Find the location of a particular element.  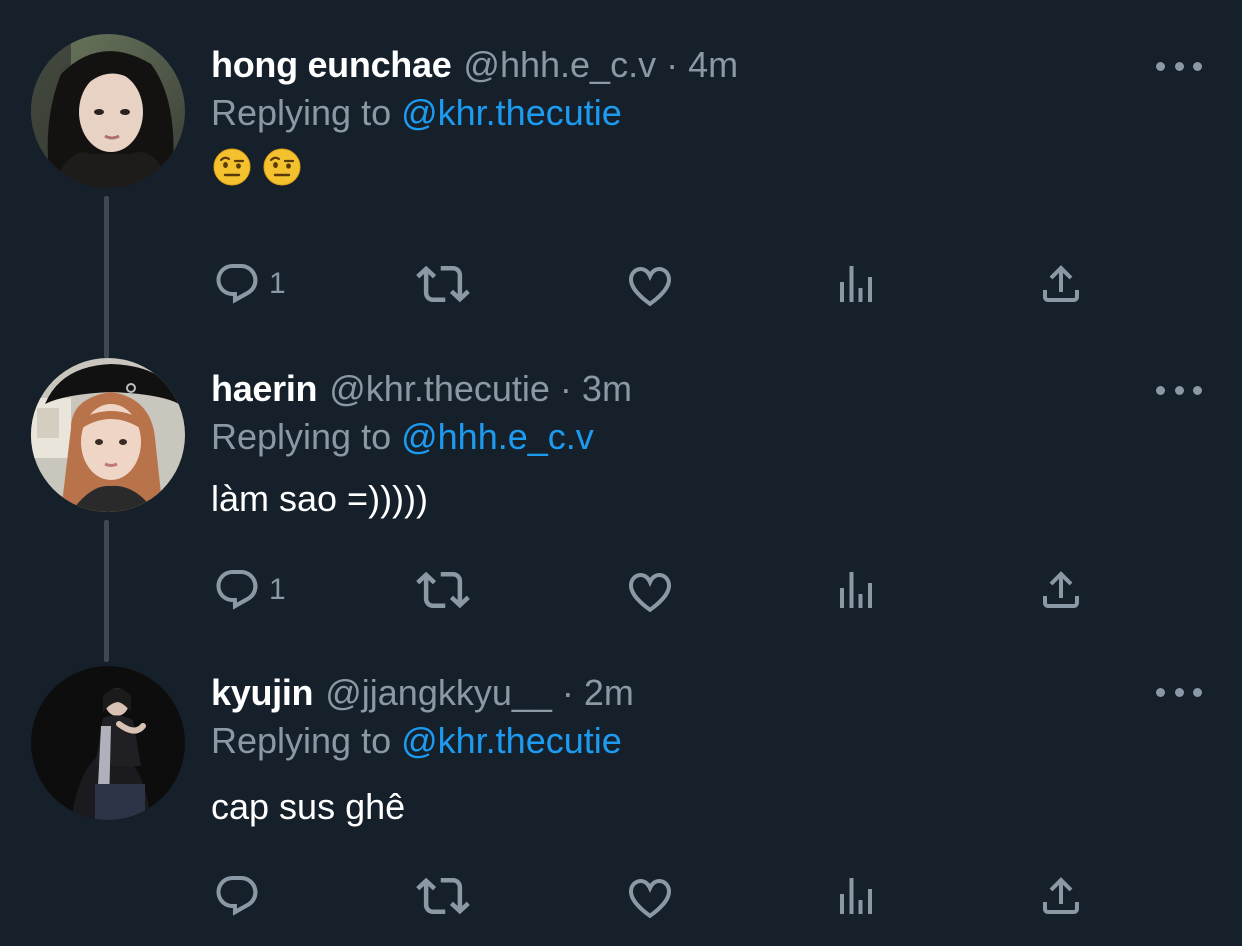

tweet-header: kyujin @jjangkkyu__ · 2m is located at coordinates (422, 693).